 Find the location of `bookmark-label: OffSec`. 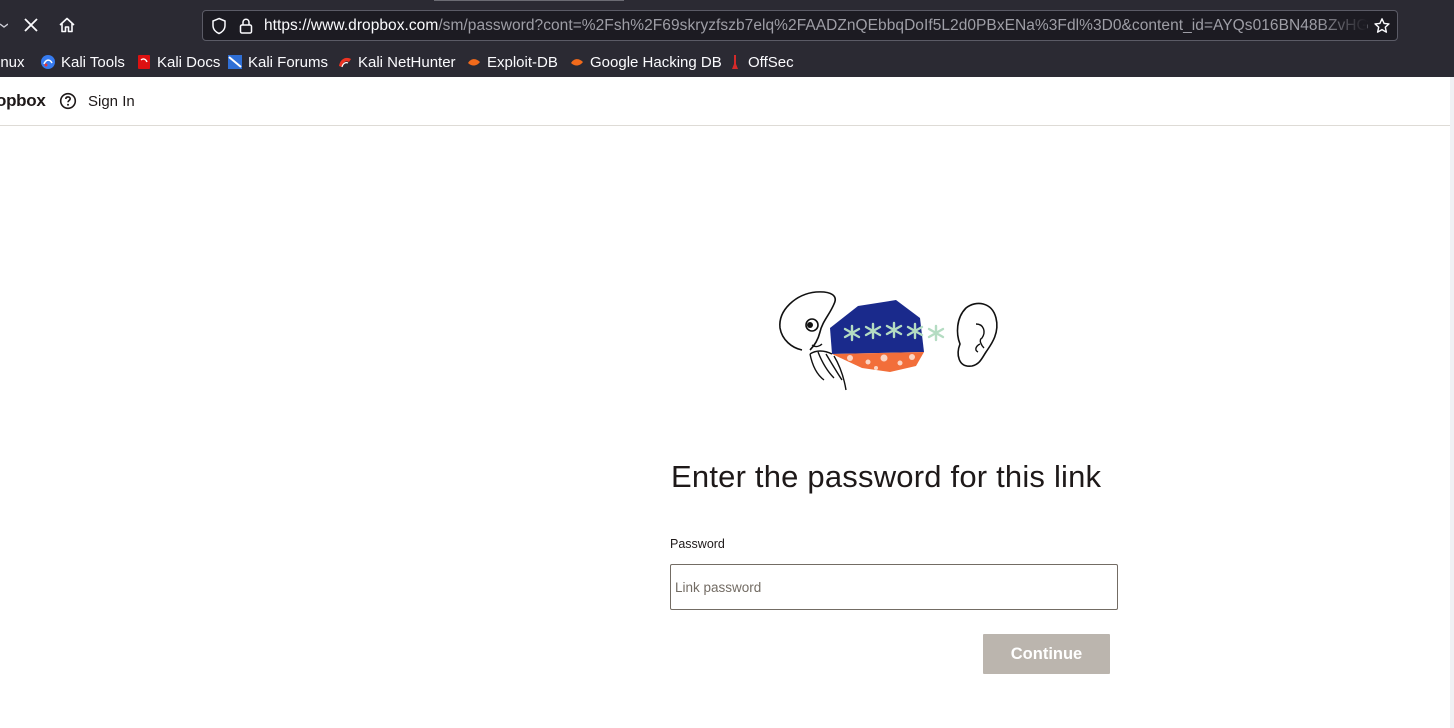

bookmark-label: OffSec is located at coordinates (771, 62).